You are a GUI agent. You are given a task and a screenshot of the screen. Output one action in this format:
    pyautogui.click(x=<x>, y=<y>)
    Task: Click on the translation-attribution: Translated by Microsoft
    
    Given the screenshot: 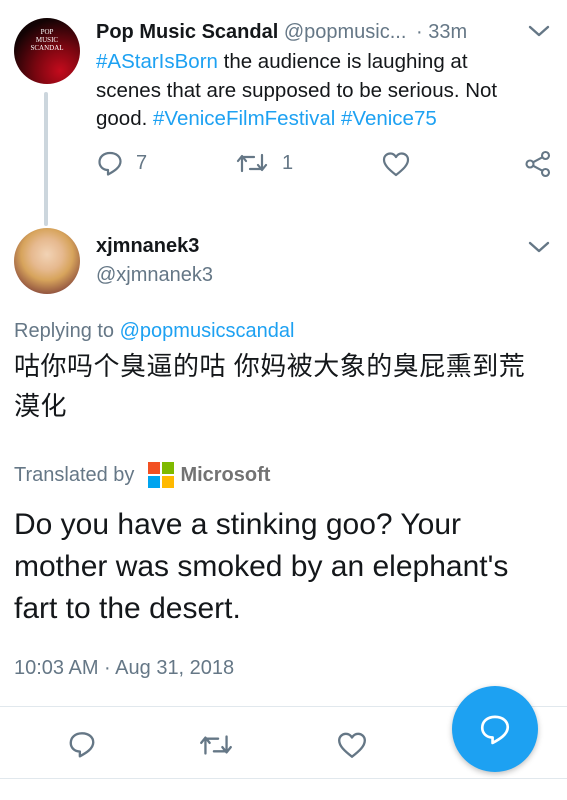 What is the action you would take?
    pyautogui.click(x=142, y=475)
    